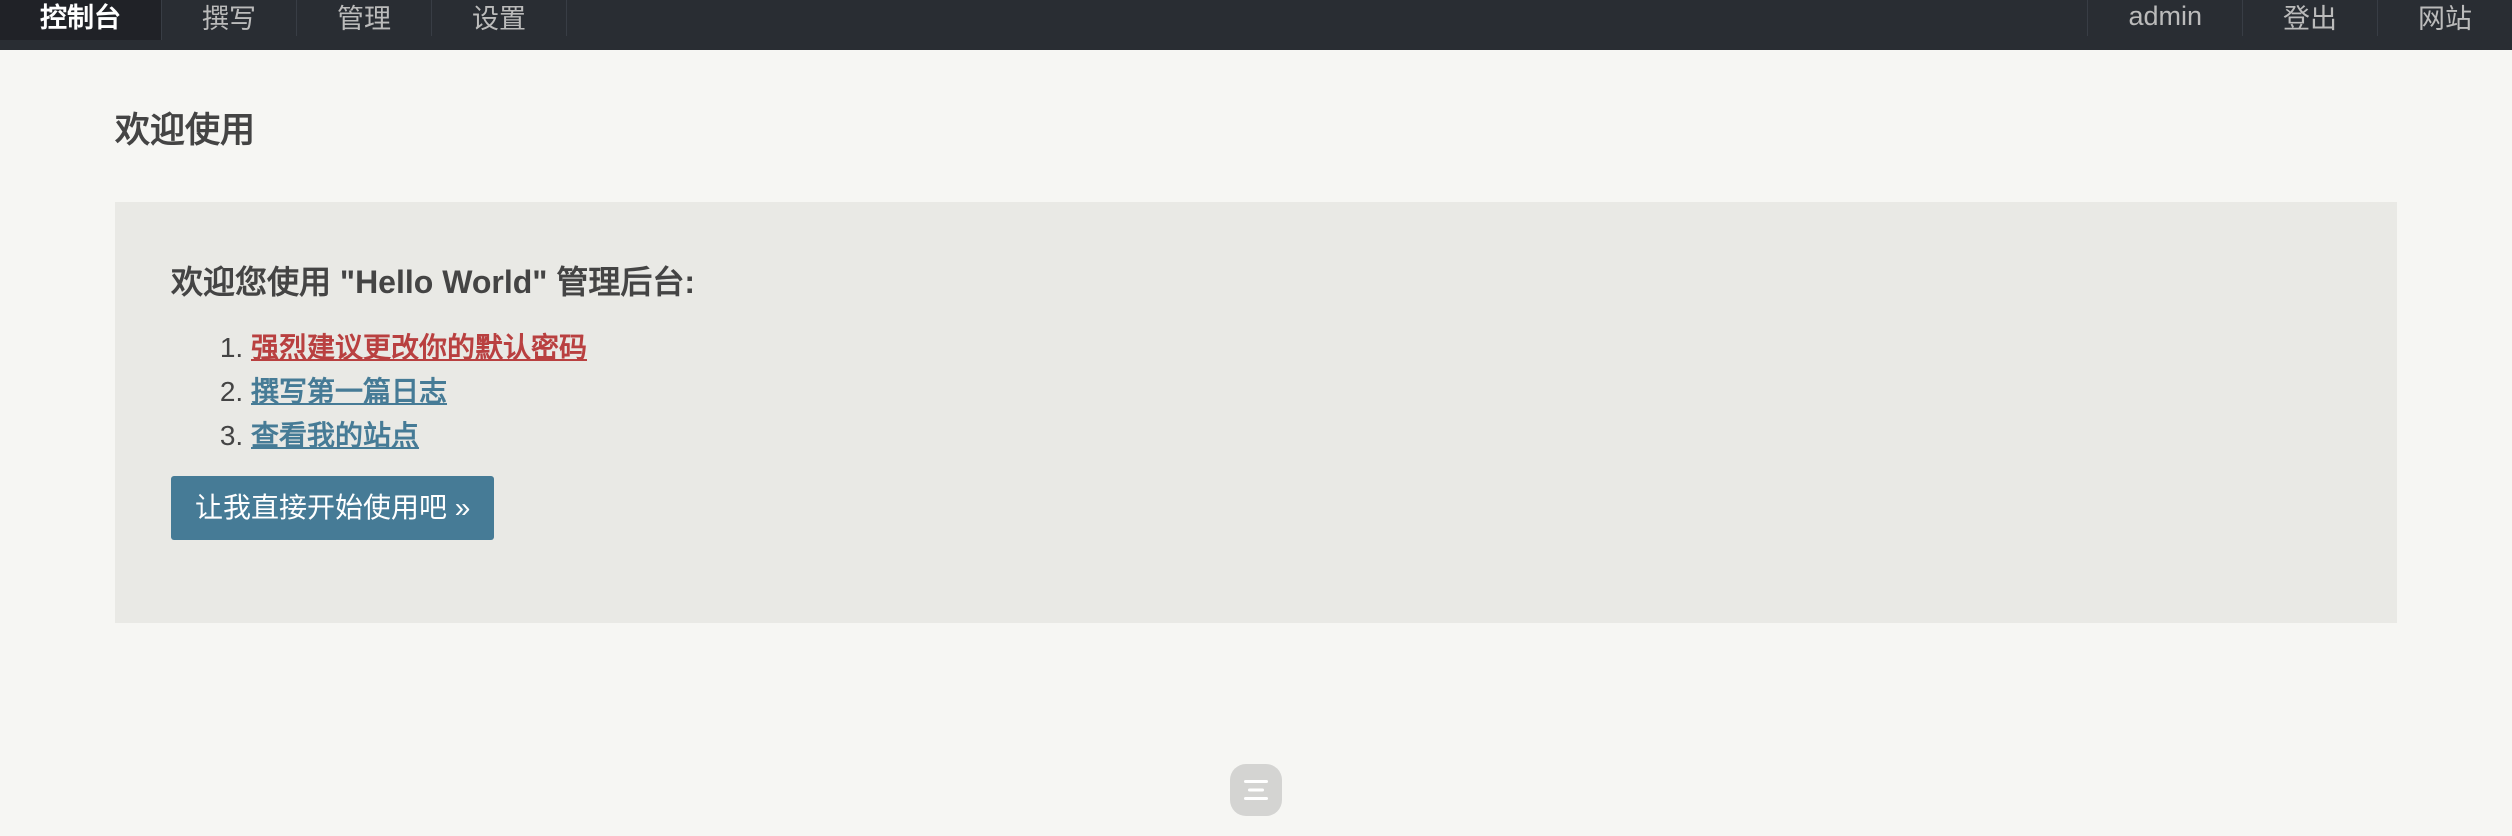 The height and width of the screenshot is (836, 2512). I want to click on change-password-link: 强烈建议更改你的默认密码, so click(419, 347).